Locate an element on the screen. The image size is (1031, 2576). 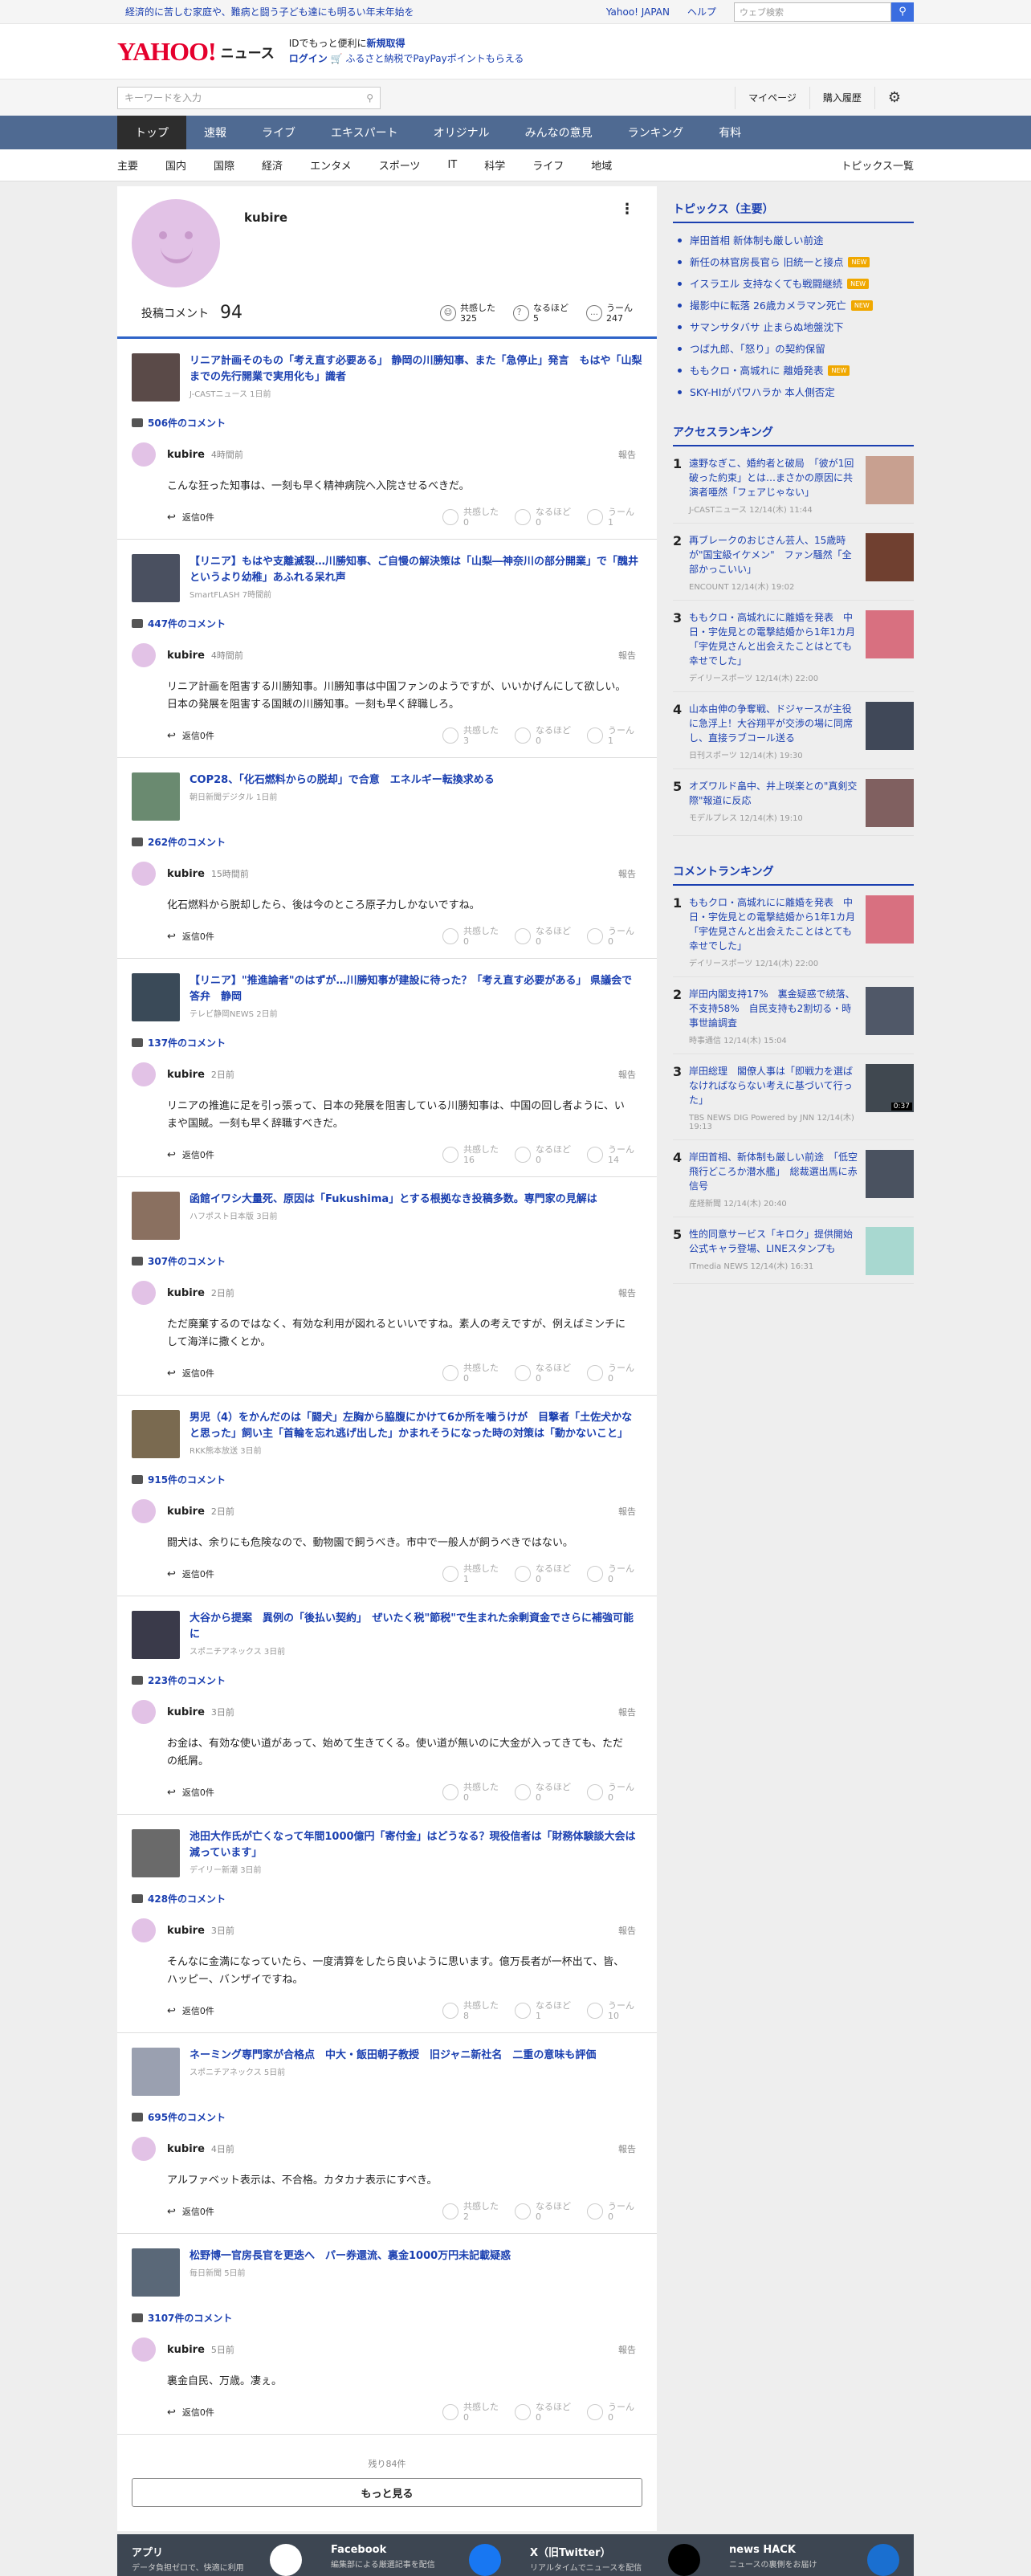
more-menu-icon: ⋮ is located at coordinates (627, 210).